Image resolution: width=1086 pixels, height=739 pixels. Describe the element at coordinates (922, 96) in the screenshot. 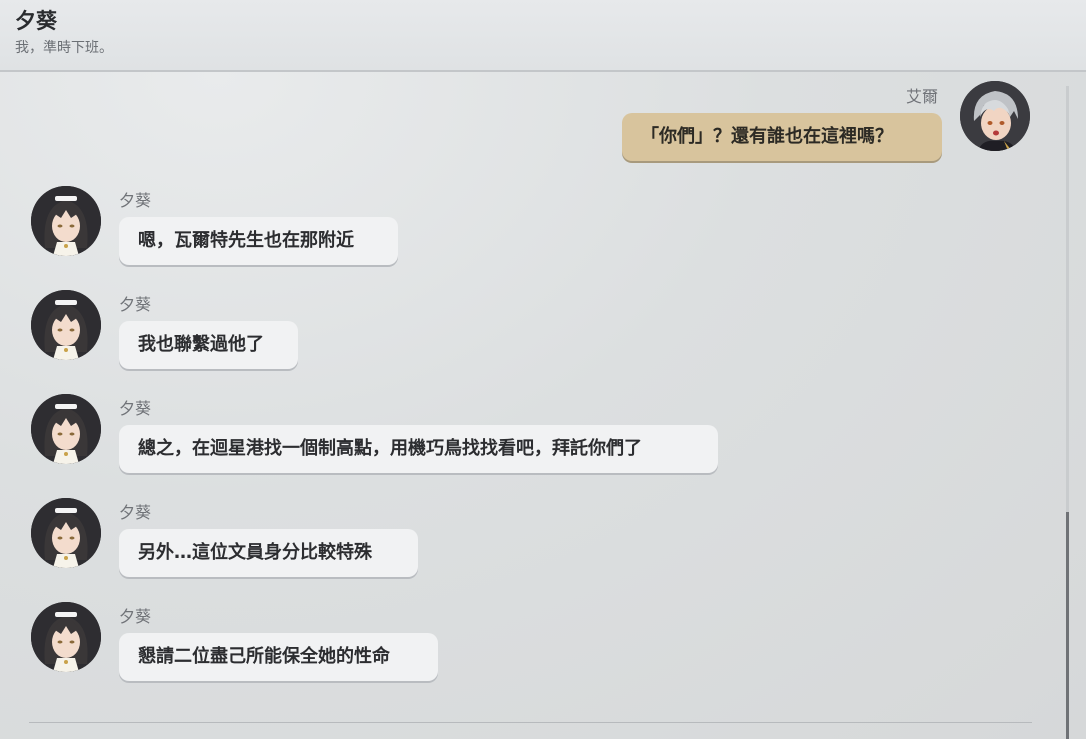

I see `sender-name: 艾爾` at that location.